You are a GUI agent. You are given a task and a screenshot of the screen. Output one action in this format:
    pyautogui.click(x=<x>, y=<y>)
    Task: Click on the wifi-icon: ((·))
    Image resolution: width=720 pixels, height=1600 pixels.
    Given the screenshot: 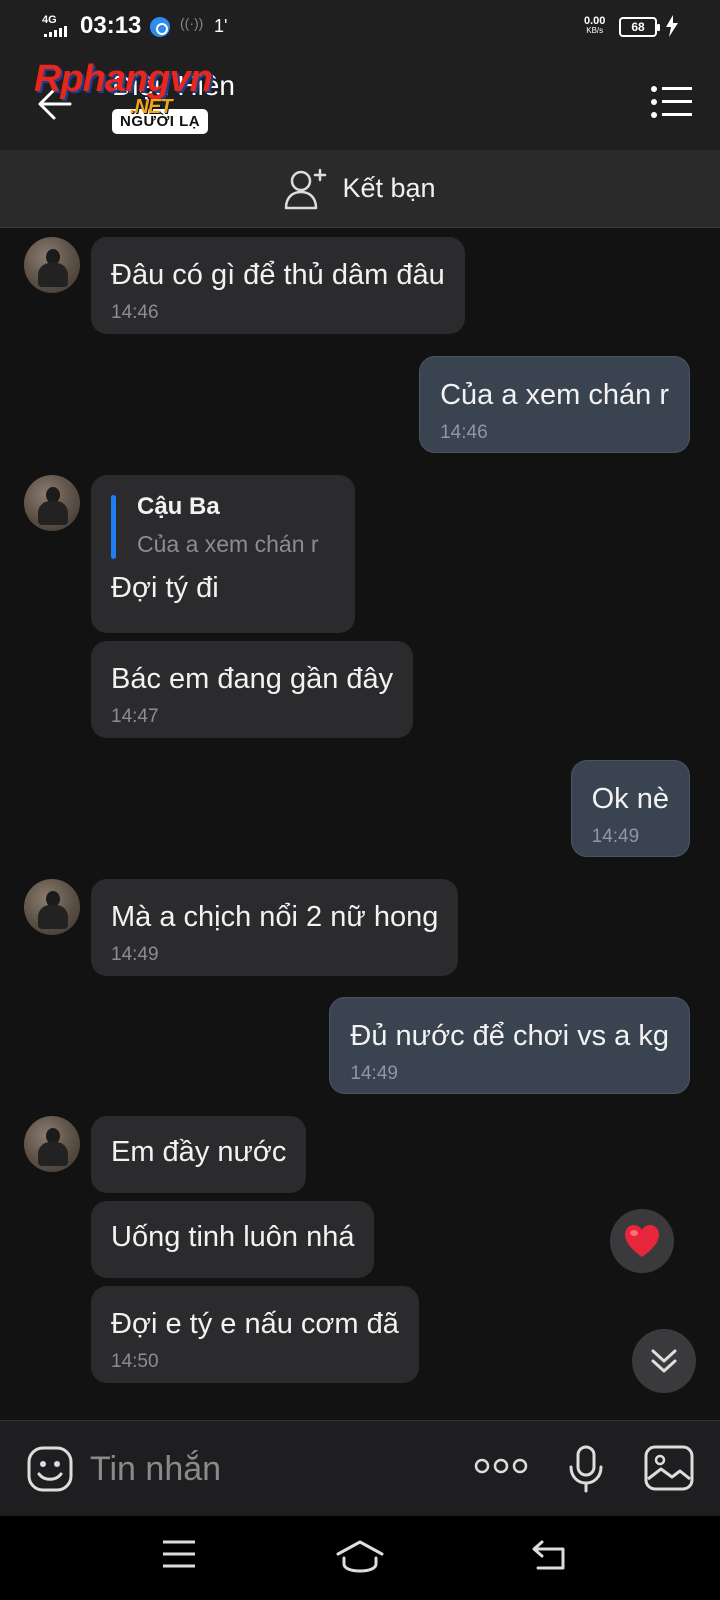 What is the action you would take?
    pyautogui.click(x=192, y=23)
    